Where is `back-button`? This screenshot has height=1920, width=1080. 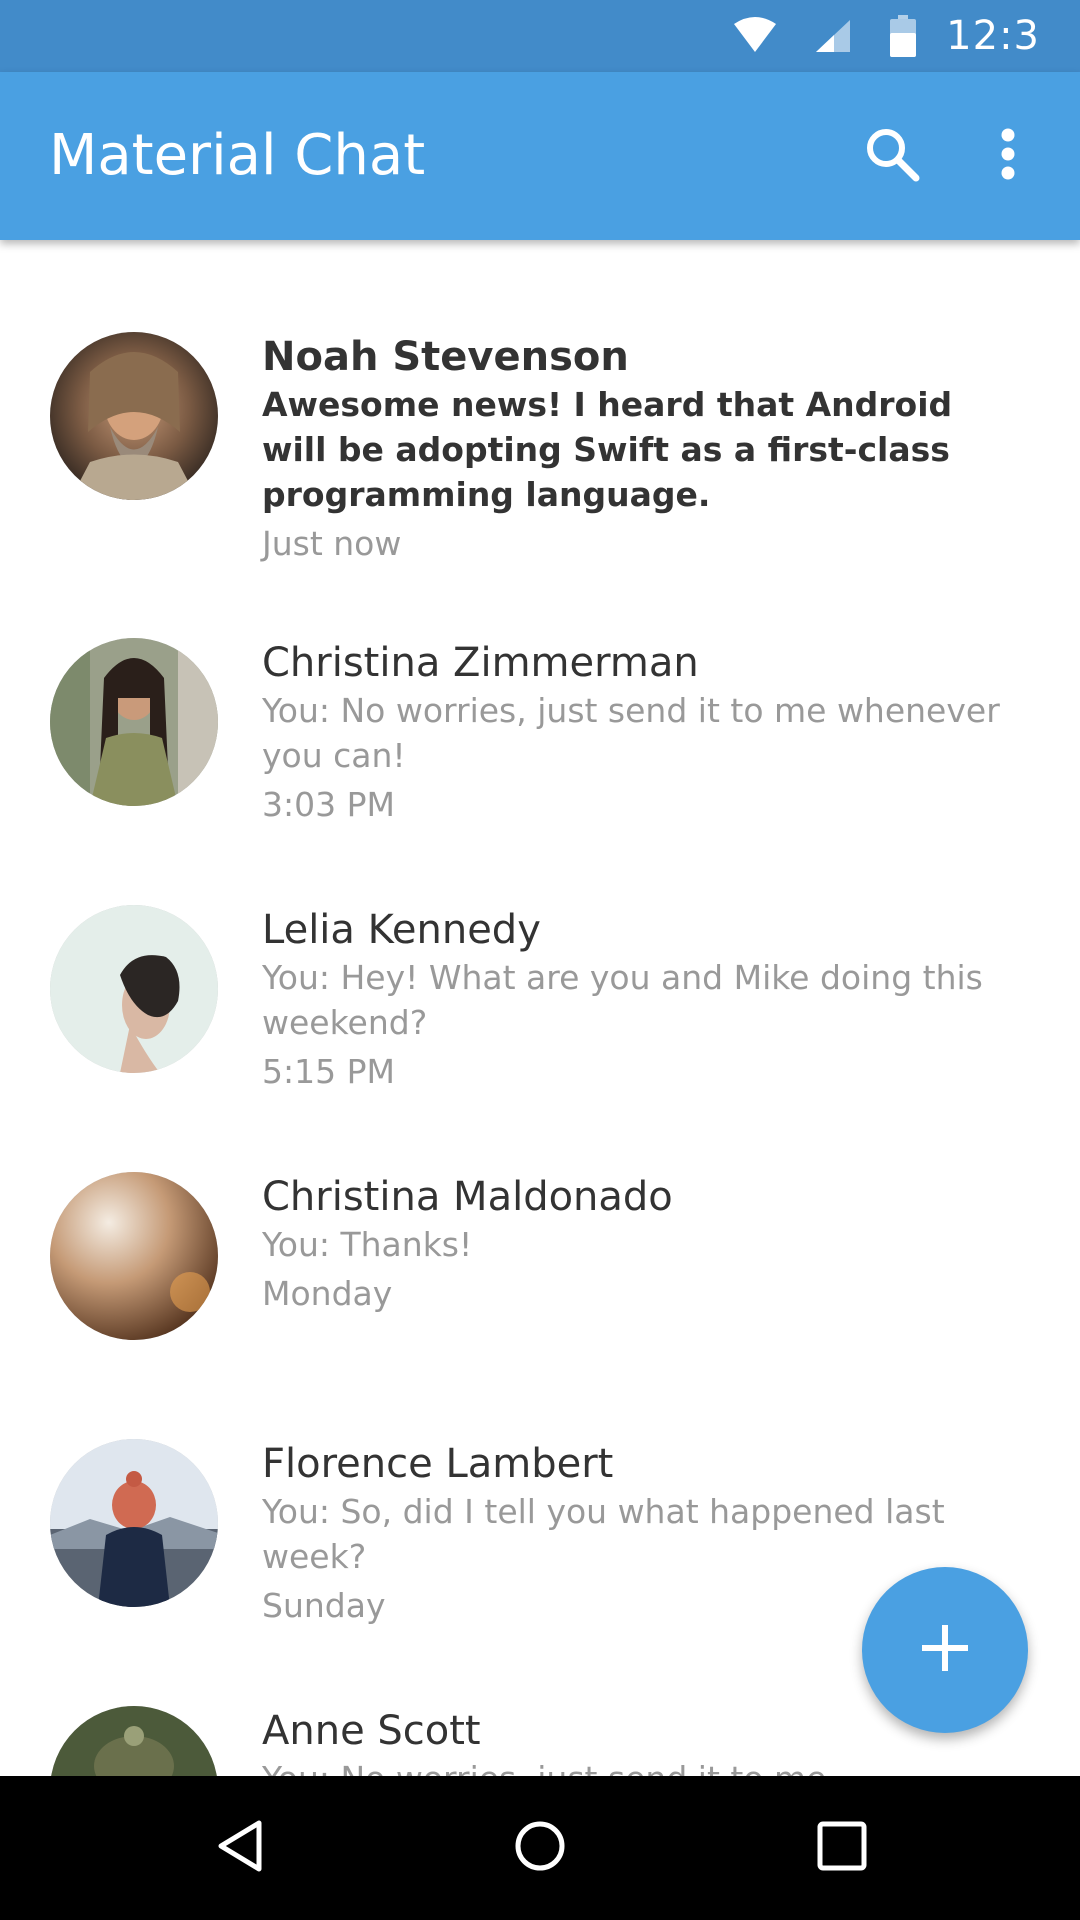
back-button is located at coordinates (240, 1848).